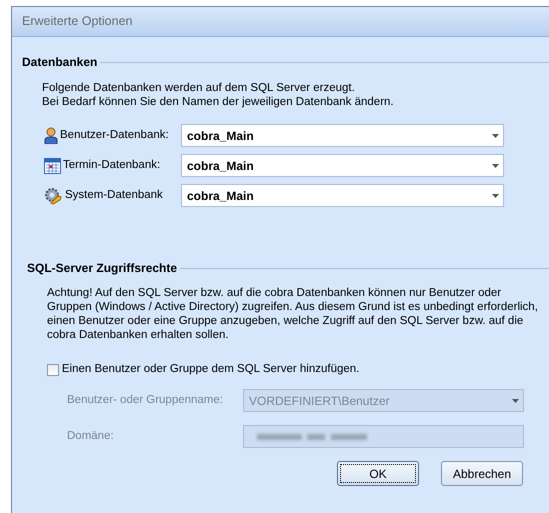 The width and height of the screenshot is (549, 513). I want to click on field-label: Benutzer-Datenbank:, so click(114, 135).